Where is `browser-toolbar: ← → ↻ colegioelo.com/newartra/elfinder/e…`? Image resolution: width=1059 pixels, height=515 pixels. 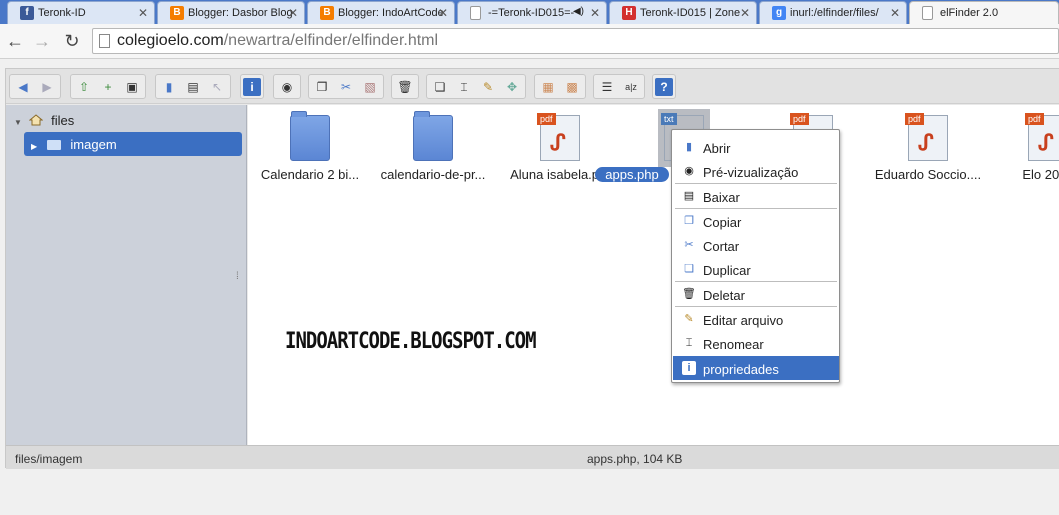 browser-toolbar: ← → ↻ colegioelo.com/newartra/elfinder/e… is located at coordinates (529, 41).